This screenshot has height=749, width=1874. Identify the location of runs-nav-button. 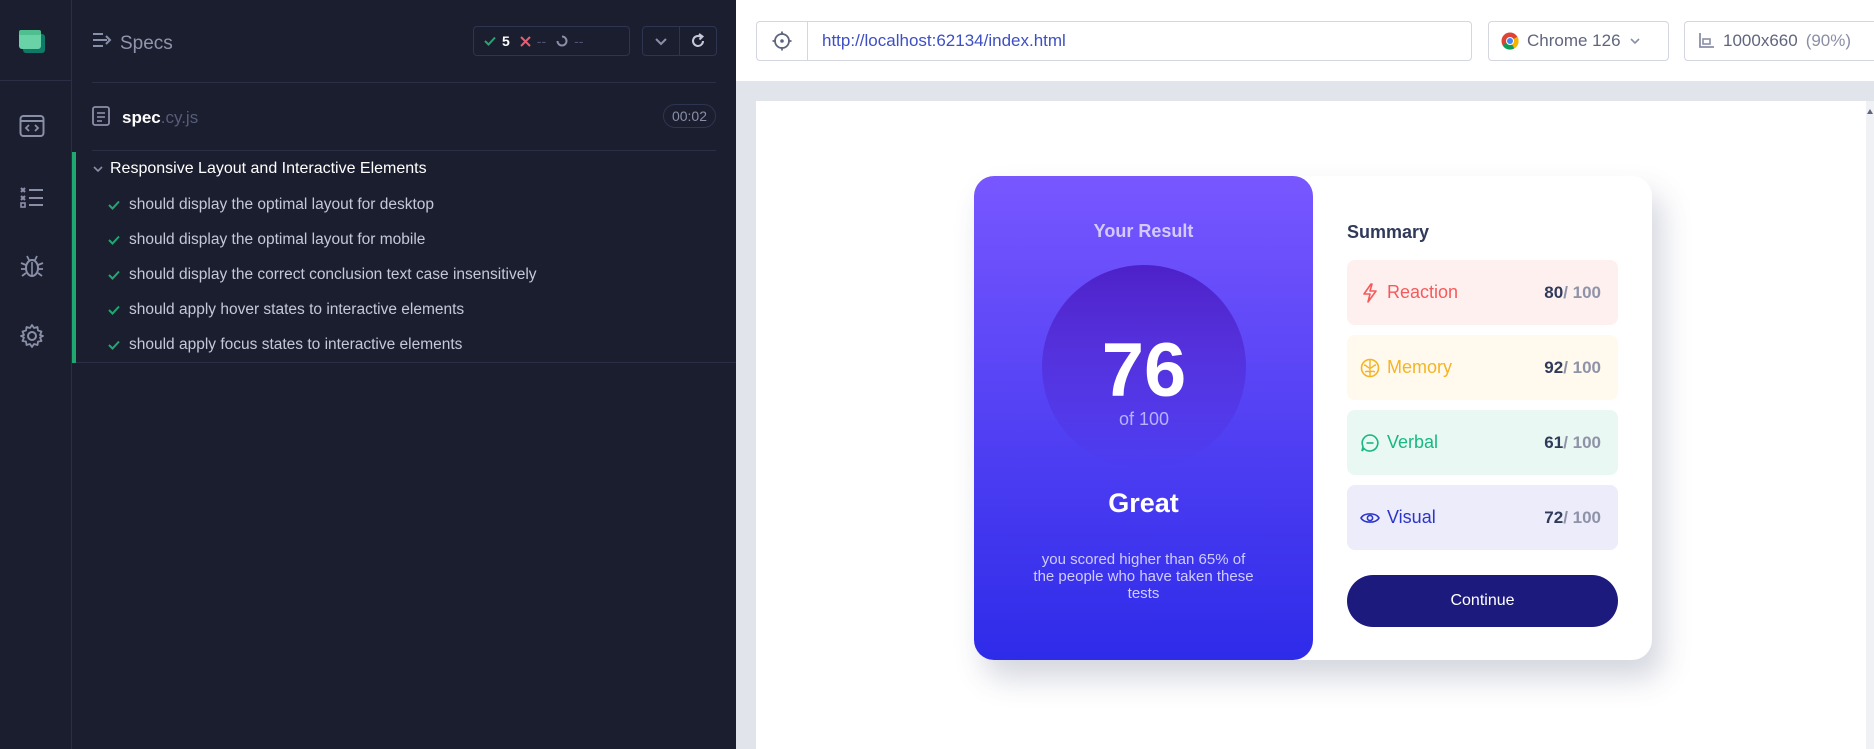
(32, 126).